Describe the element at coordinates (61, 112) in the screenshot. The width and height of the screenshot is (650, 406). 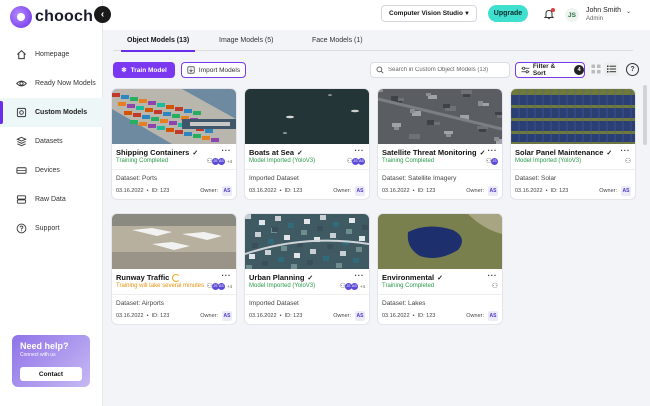
I see `sidebar-item-label: Custom Models` at that location.